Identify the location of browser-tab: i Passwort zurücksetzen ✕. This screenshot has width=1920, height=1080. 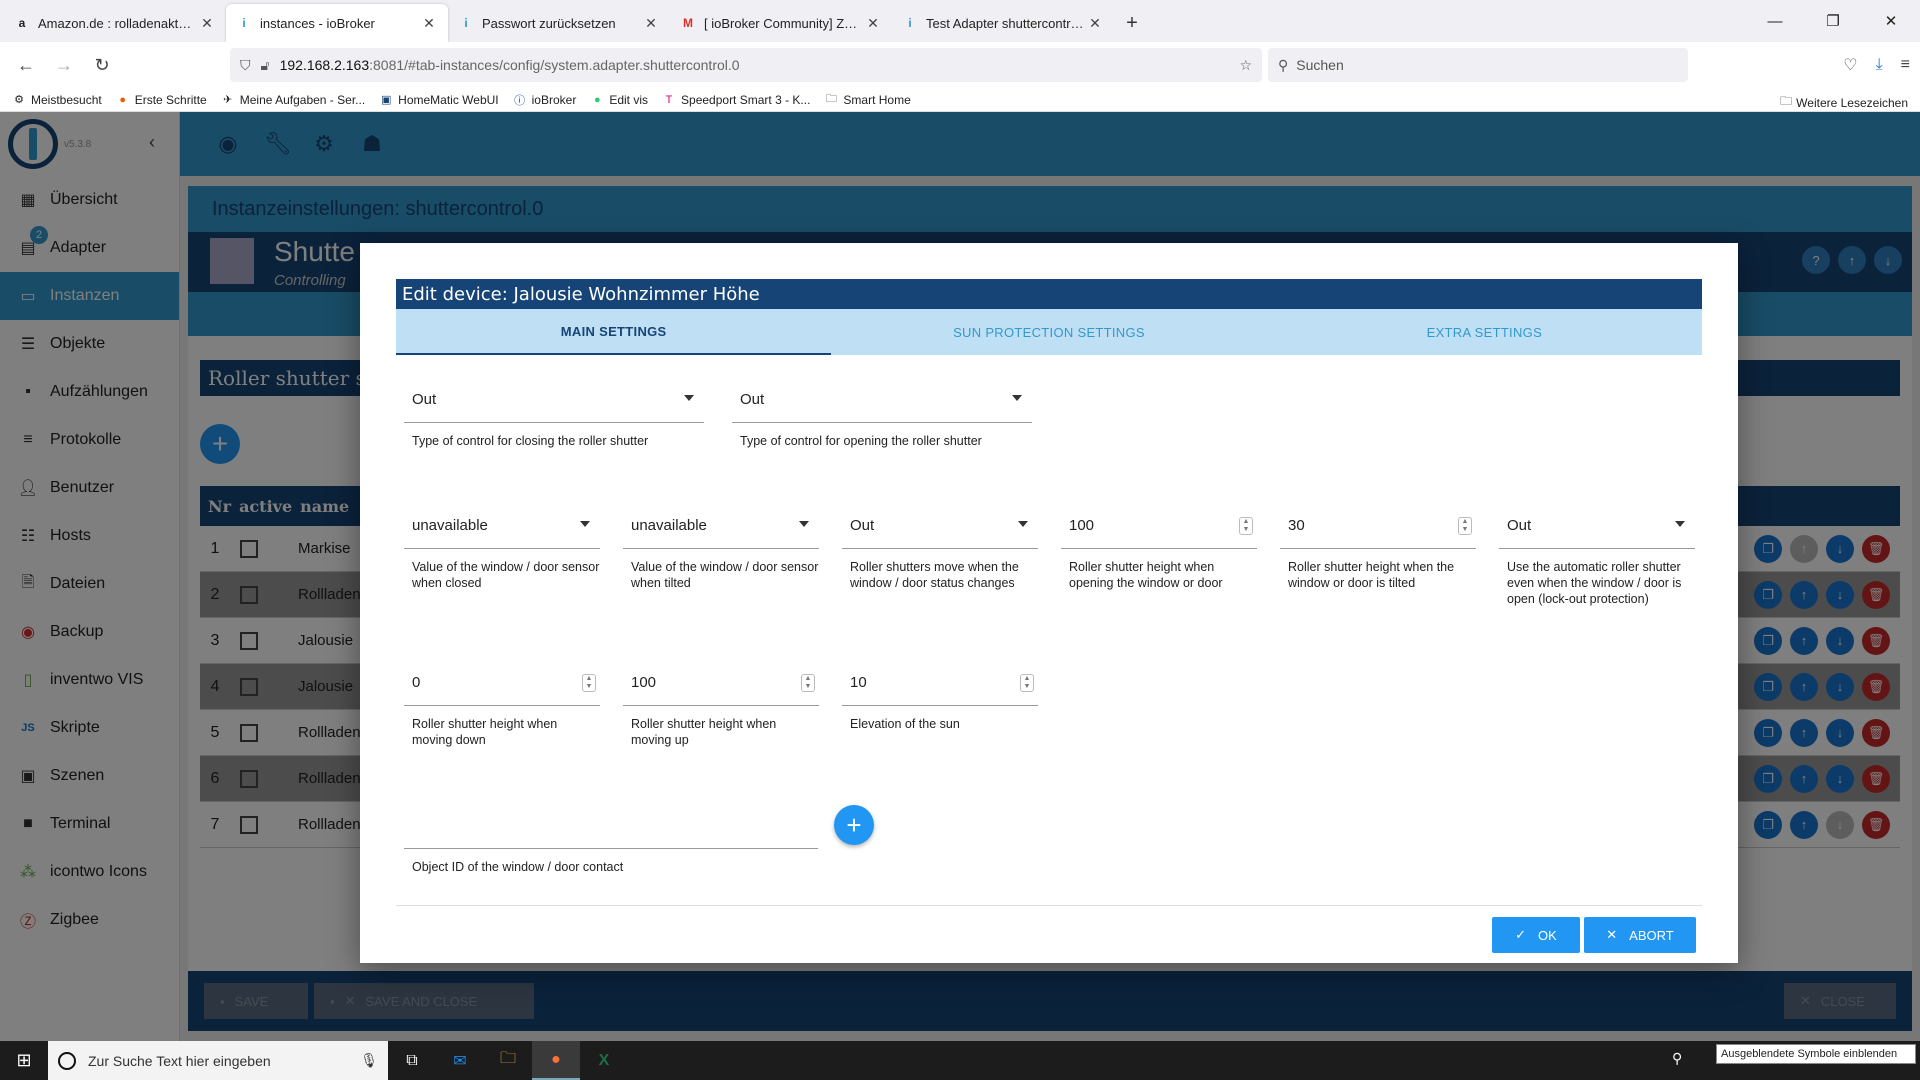
(559, 23).